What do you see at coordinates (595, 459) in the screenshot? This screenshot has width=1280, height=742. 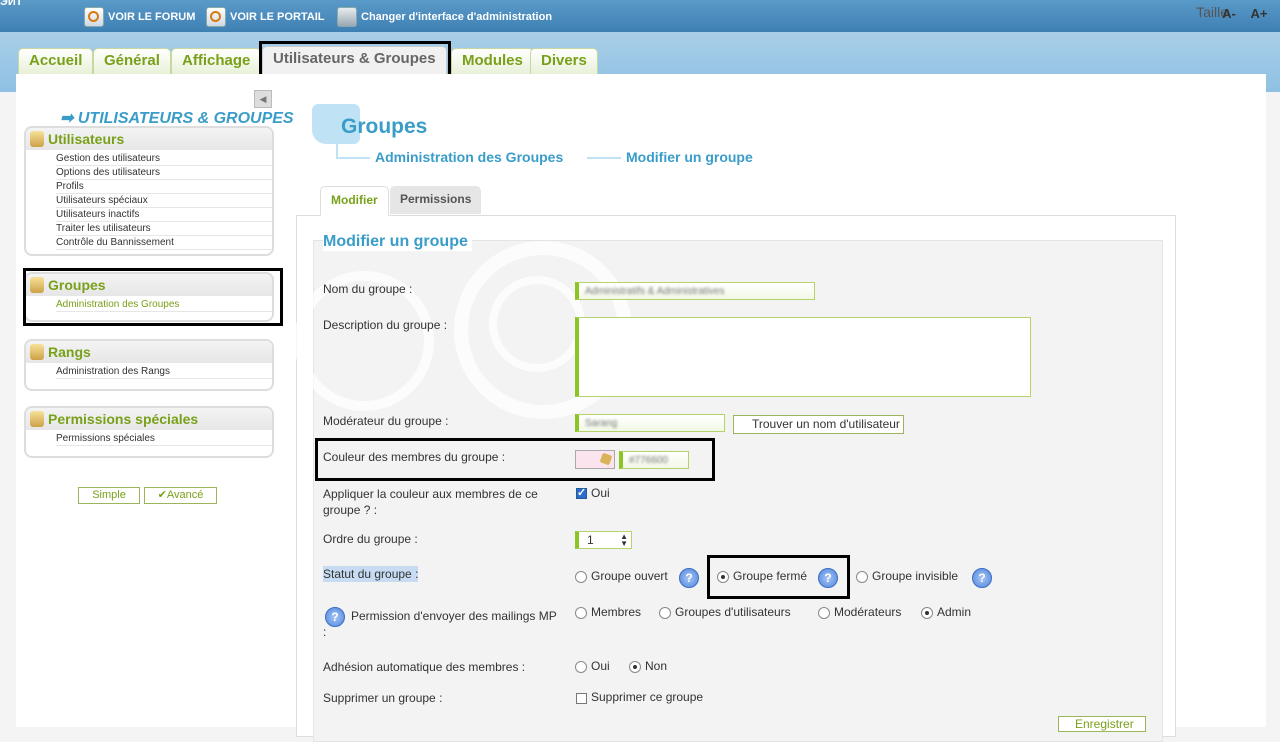 I see `color-picker-button` at bounding box center [595, 459].